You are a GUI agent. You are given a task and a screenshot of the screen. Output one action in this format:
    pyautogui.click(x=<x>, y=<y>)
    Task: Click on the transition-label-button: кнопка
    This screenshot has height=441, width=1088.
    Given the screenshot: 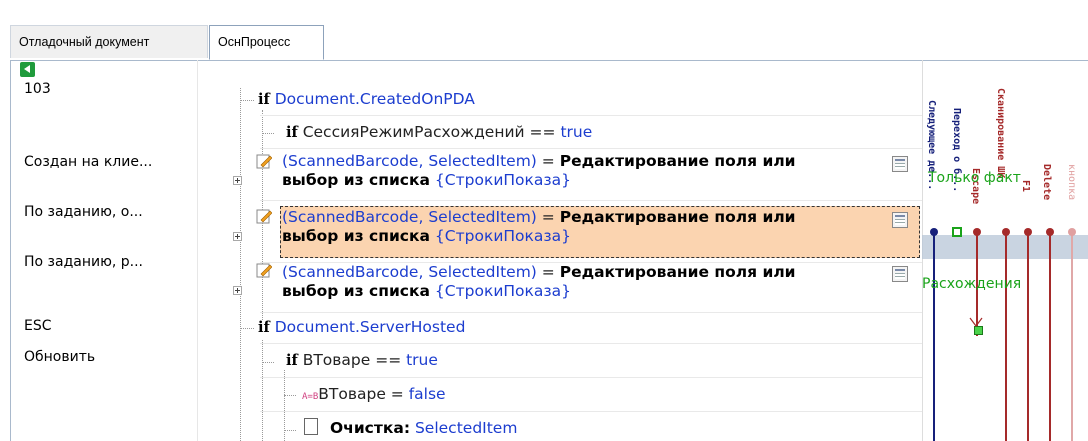 What is the action you would take?
    pyautogui.click(x=1071, y=182)
    